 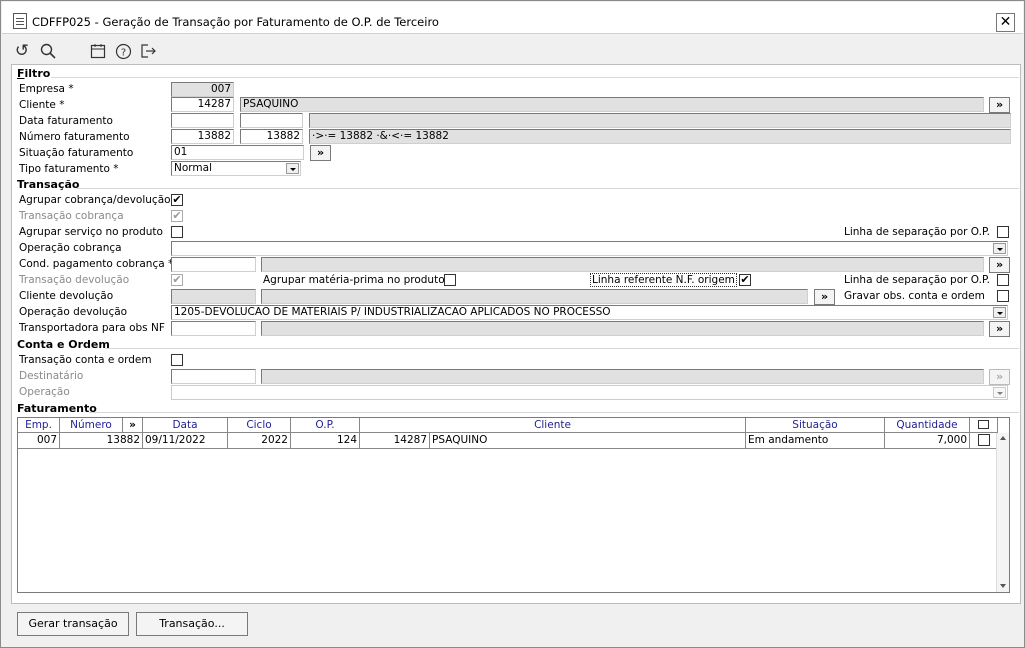 What do you see at coordinates (39, 425) in the screenshot?
I see `col-emp: Emp.` at bounding box center [39, 425].